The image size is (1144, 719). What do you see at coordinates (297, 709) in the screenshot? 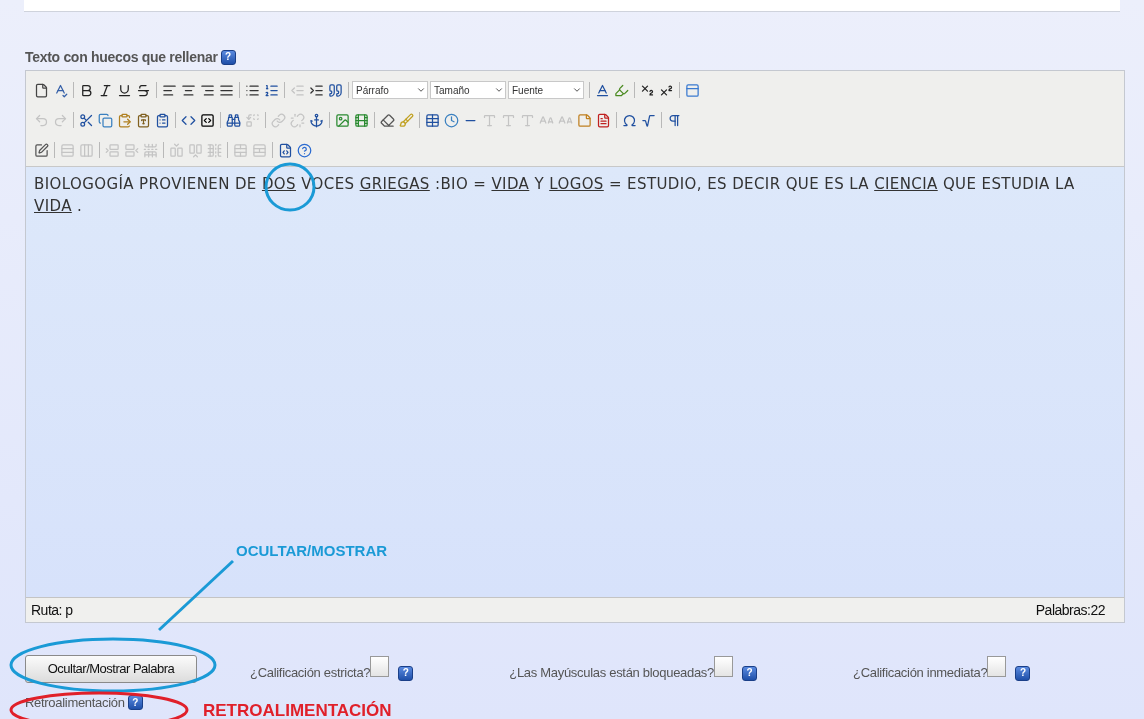
I see `annotation-label: RETROALIMENTACIÓN` at bounding box center [297, 709].